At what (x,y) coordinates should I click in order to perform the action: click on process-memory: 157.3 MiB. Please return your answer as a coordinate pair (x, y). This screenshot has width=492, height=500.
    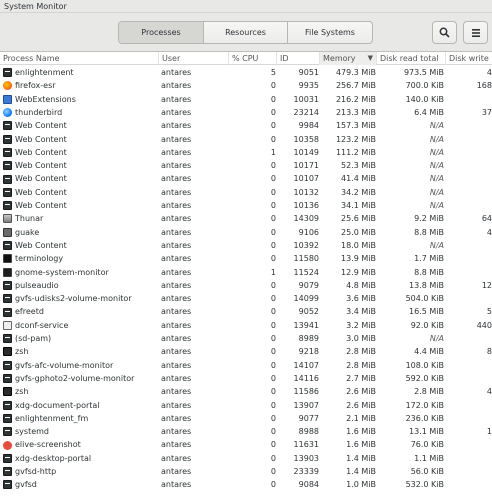
    Looking at the image, I should click on (355, 126).